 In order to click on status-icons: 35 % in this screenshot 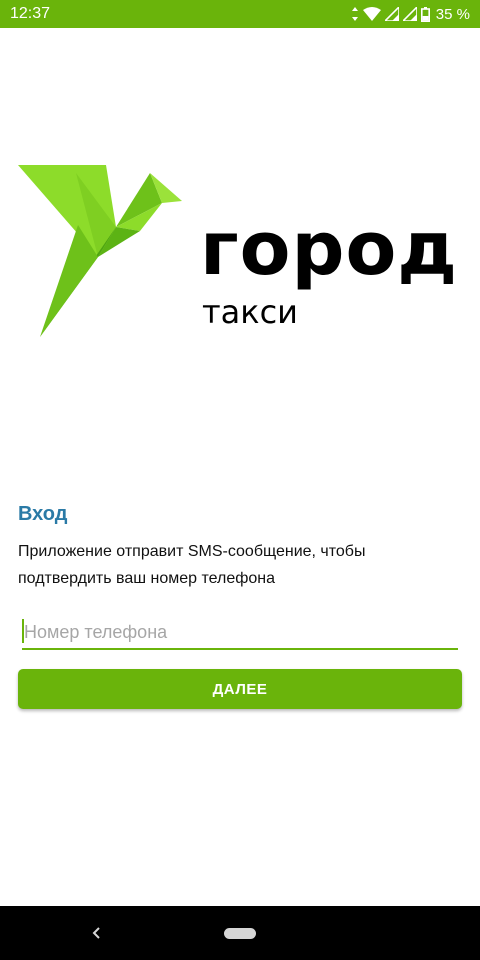, I will do `click(410, 14)`.